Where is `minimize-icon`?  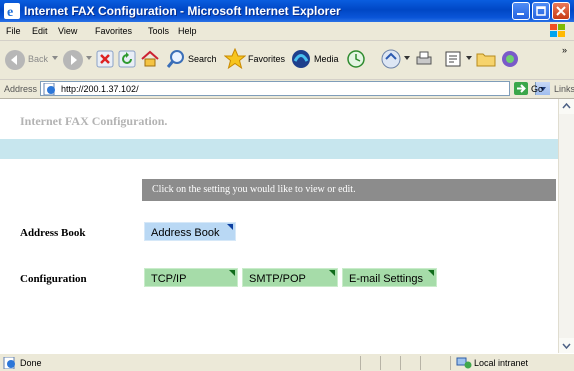
minimize-icon is located at coordinates (520, 14).